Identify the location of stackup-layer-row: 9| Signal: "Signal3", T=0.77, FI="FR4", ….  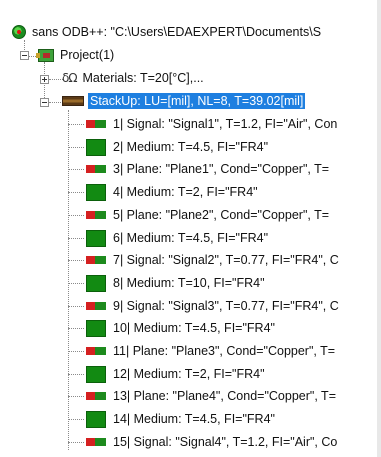
(213, 306).